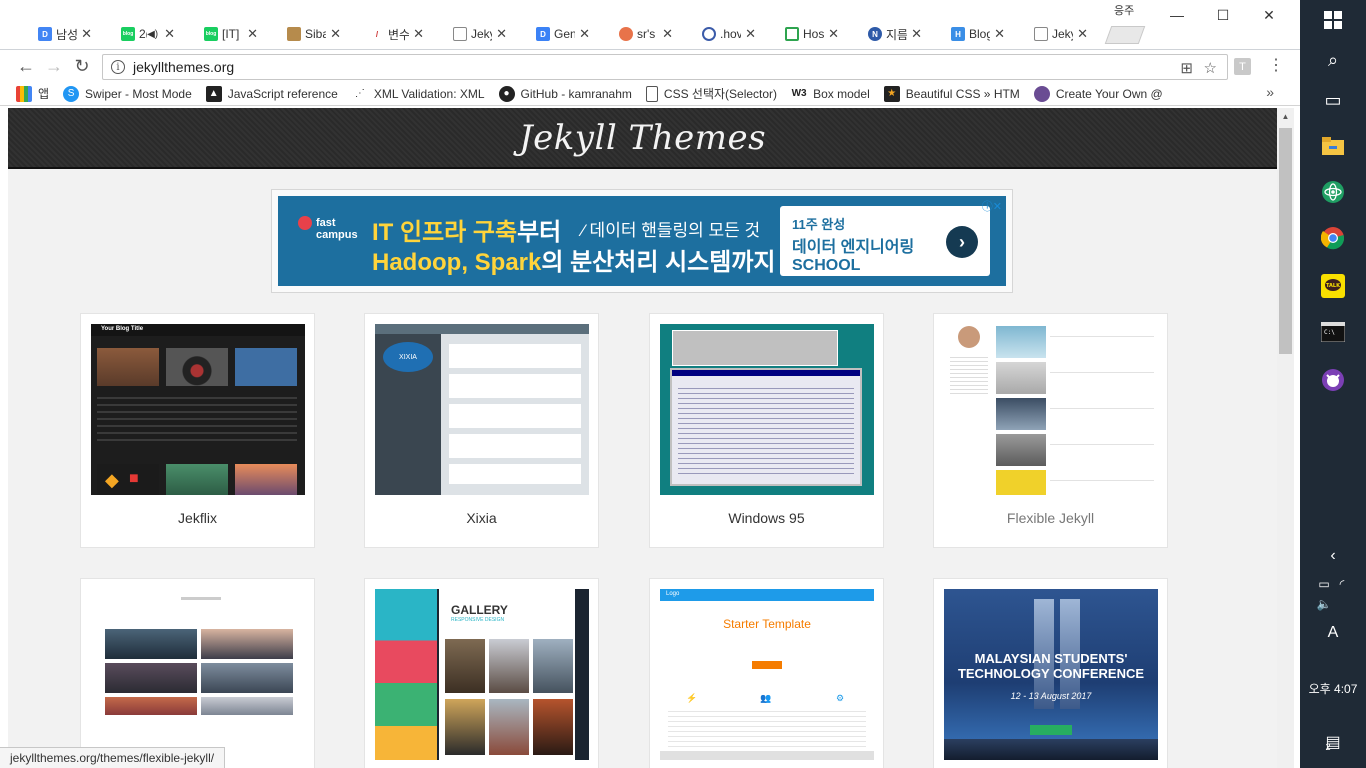  Describe the element at coordinates (1333, 238) in the screenshot. I see `chrome-icon` at that location.